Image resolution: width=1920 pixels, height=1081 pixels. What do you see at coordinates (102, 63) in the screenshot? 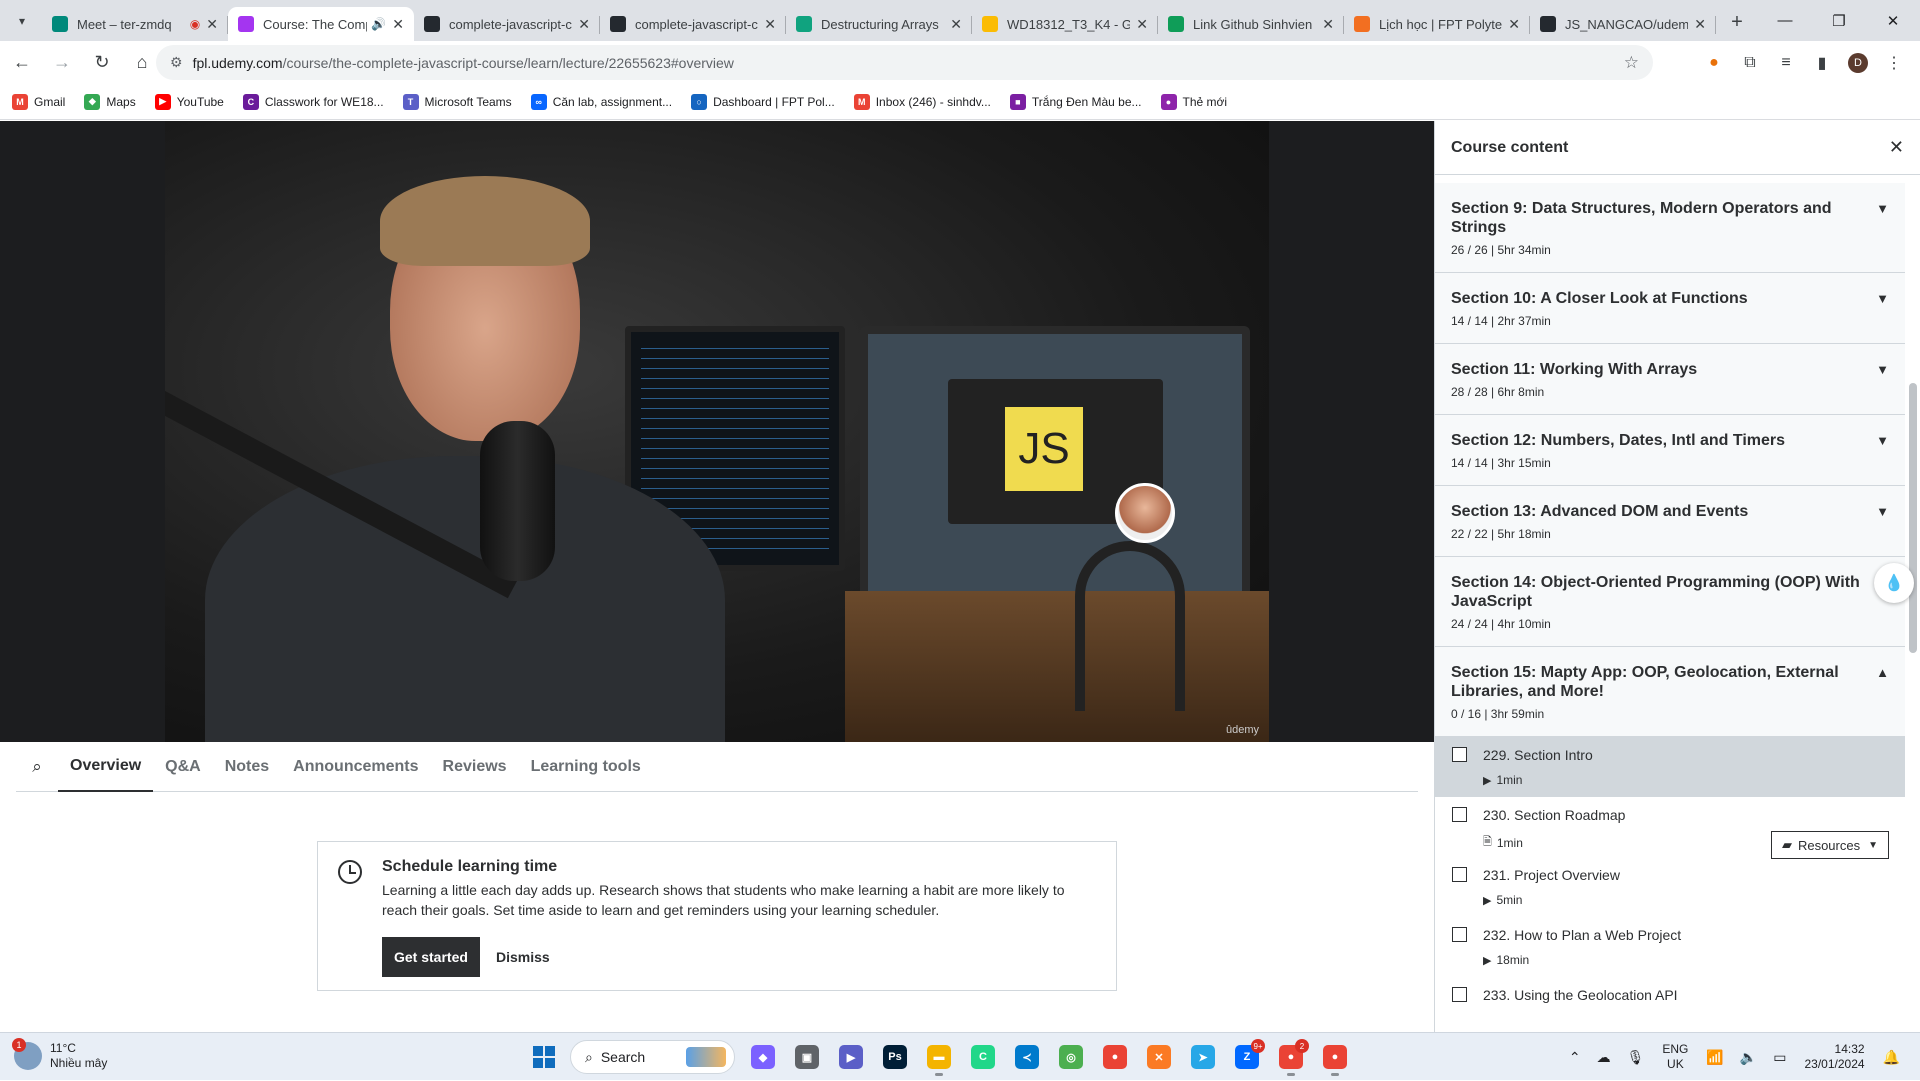
I see `reload-icon: ↻` at bounding box center [102, 63].